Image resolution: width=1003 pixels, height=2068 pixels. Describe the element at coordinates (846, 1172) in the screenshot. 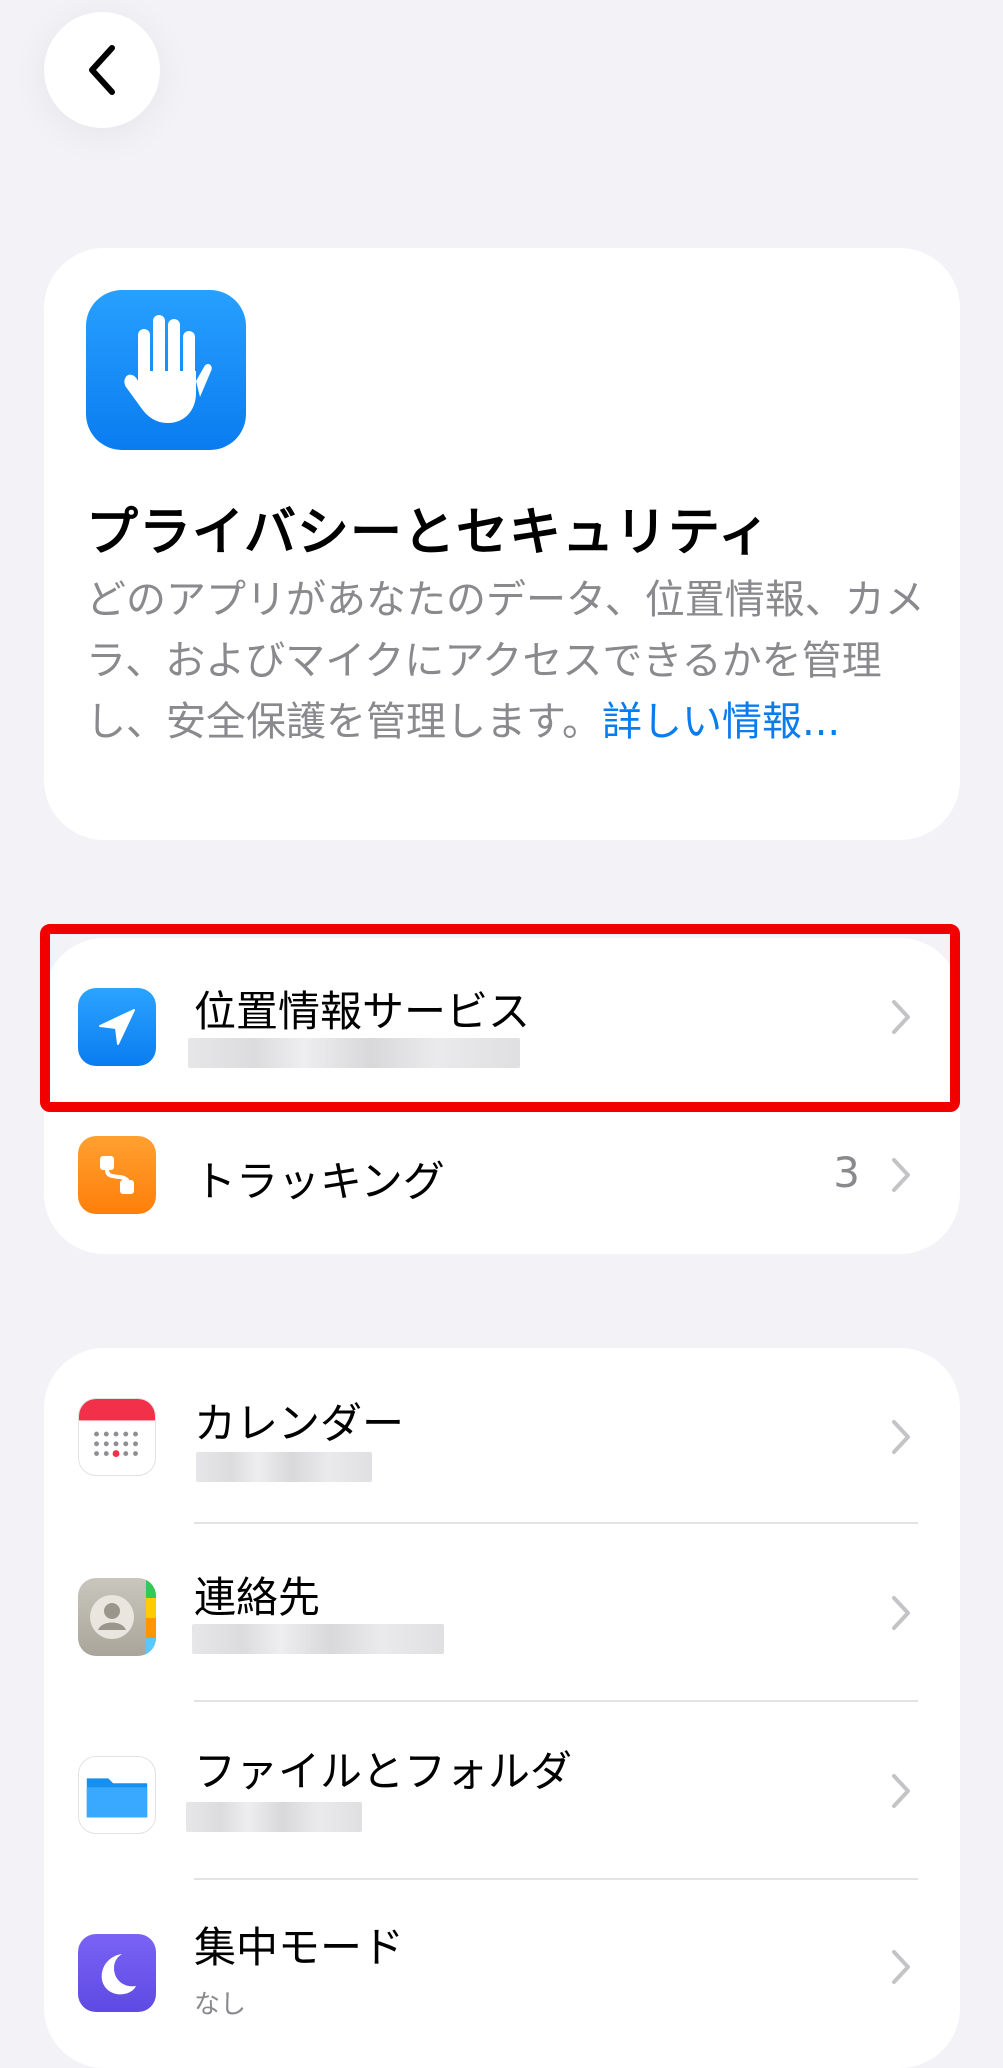

I see `tracking-count: 3` at that location.